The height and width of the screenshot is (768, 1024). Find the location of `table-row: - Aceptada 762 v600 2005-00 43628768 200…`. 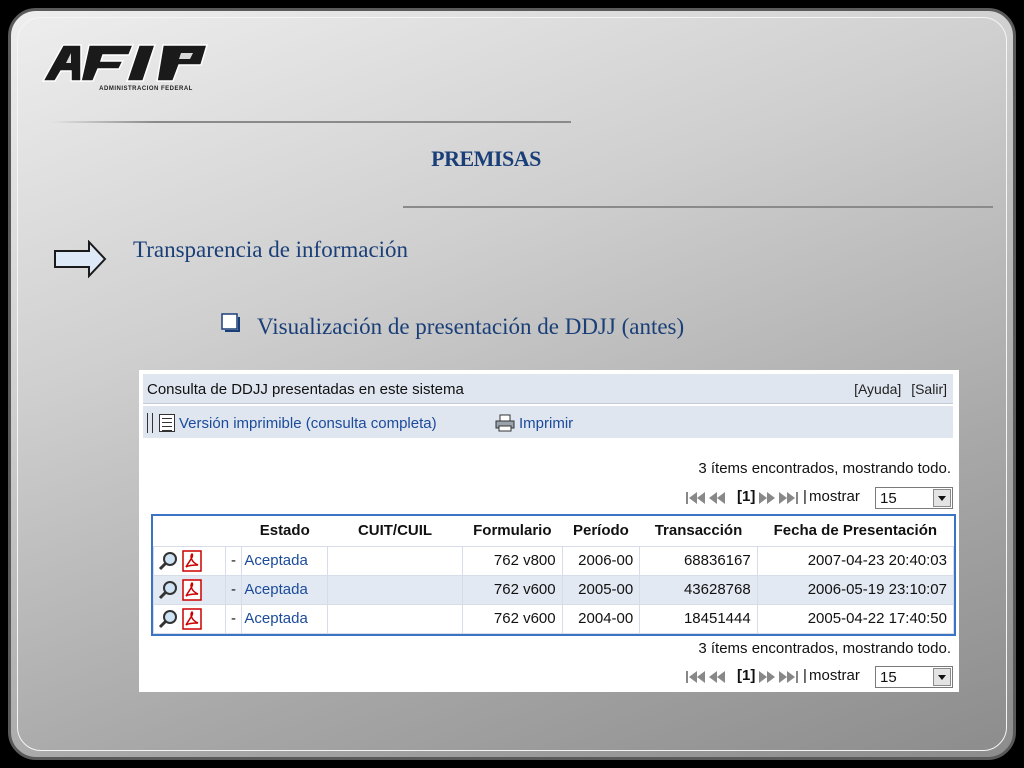

table-row: - Aceptada 762 v600 2005-00 43628768 200… is located at coordinates (554, 589).